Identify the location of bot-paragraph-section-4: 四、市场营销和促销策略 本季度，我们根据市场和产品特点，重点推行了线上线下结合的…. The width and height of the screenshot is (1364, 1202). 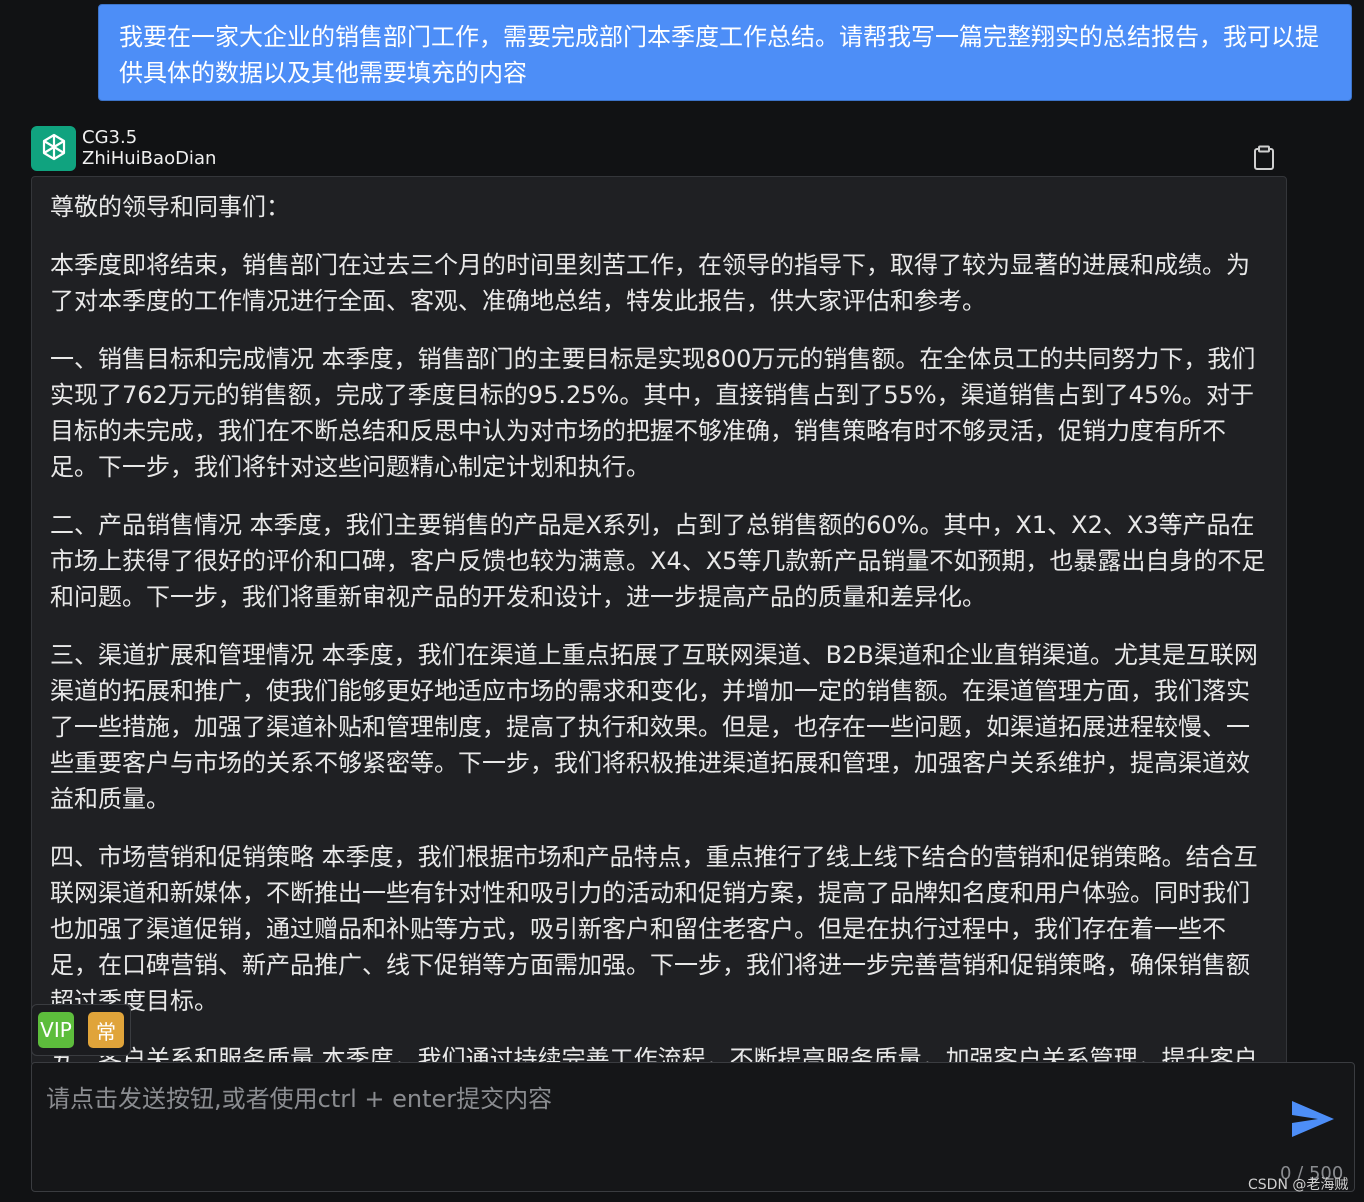
(654, 929).